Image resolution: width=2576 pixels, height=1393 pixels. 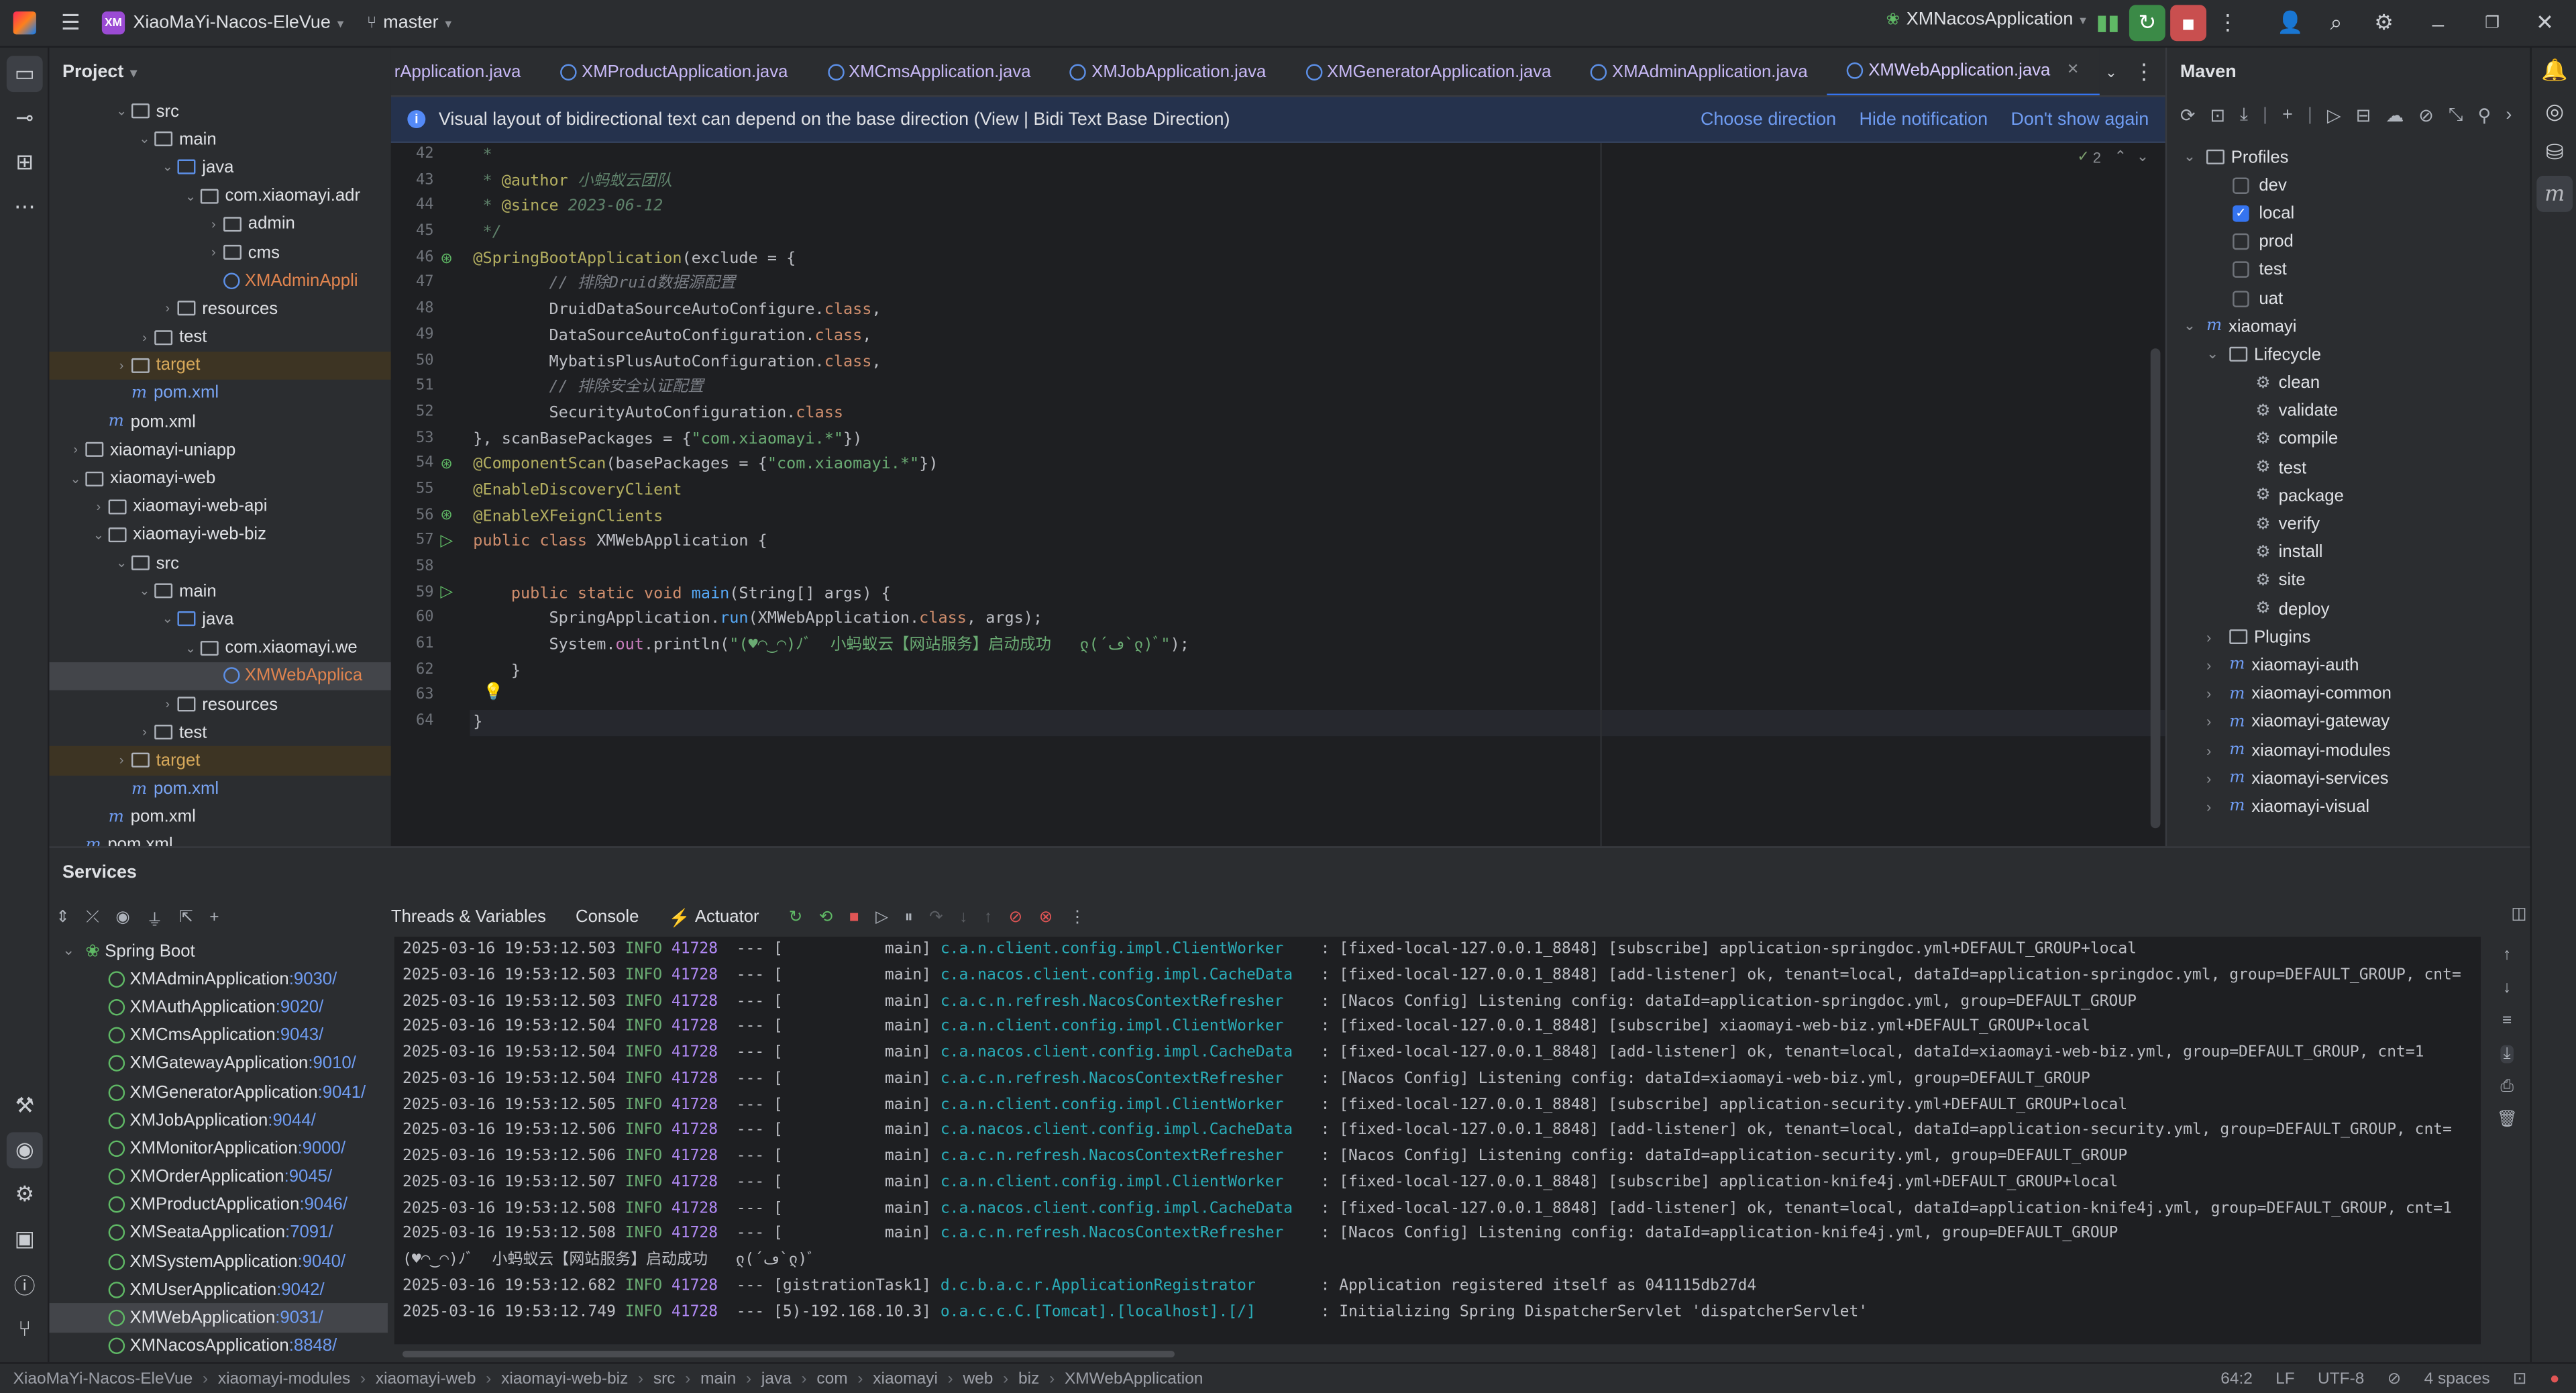 I want to click on tree-item: › cms, so click(x=219, y=252).